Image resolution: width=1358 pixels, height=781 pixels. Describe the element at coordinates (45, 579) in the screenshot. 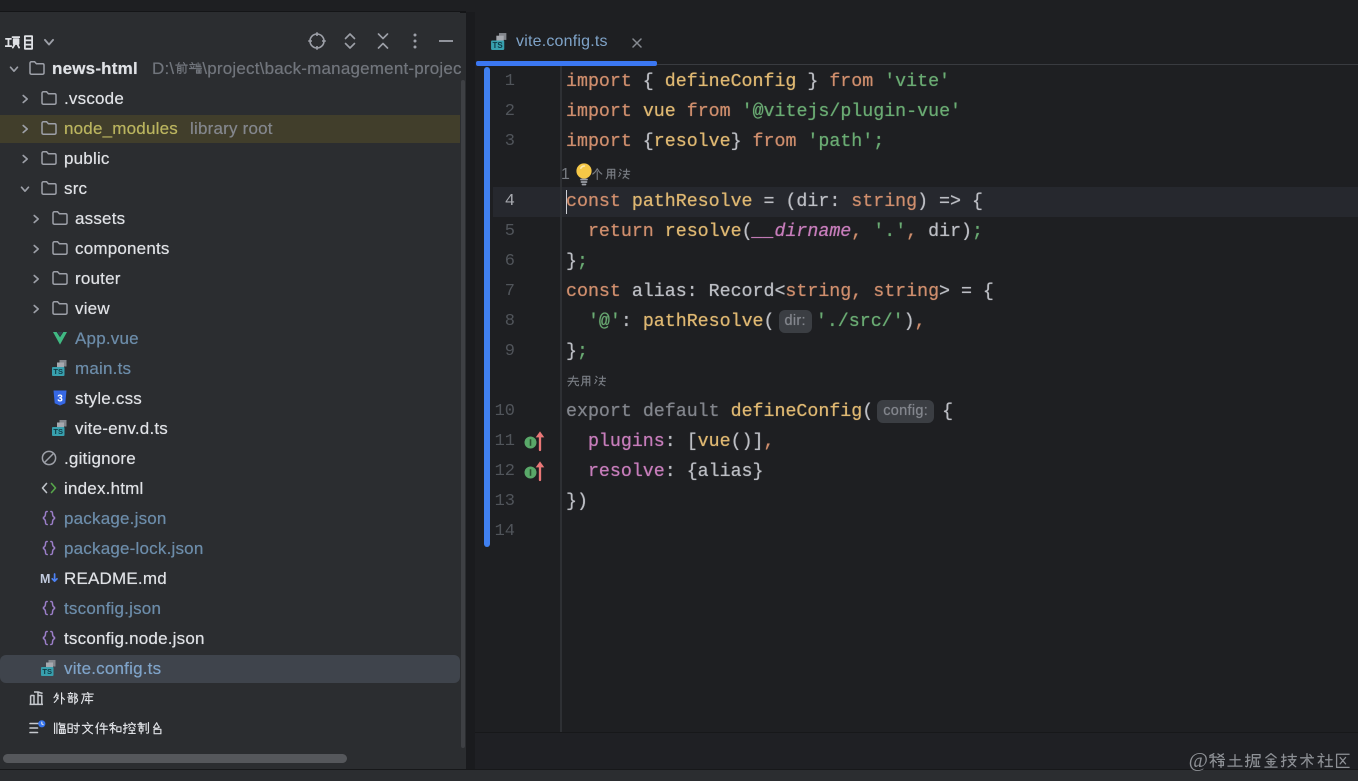

I see `svg-text: M` at that location.